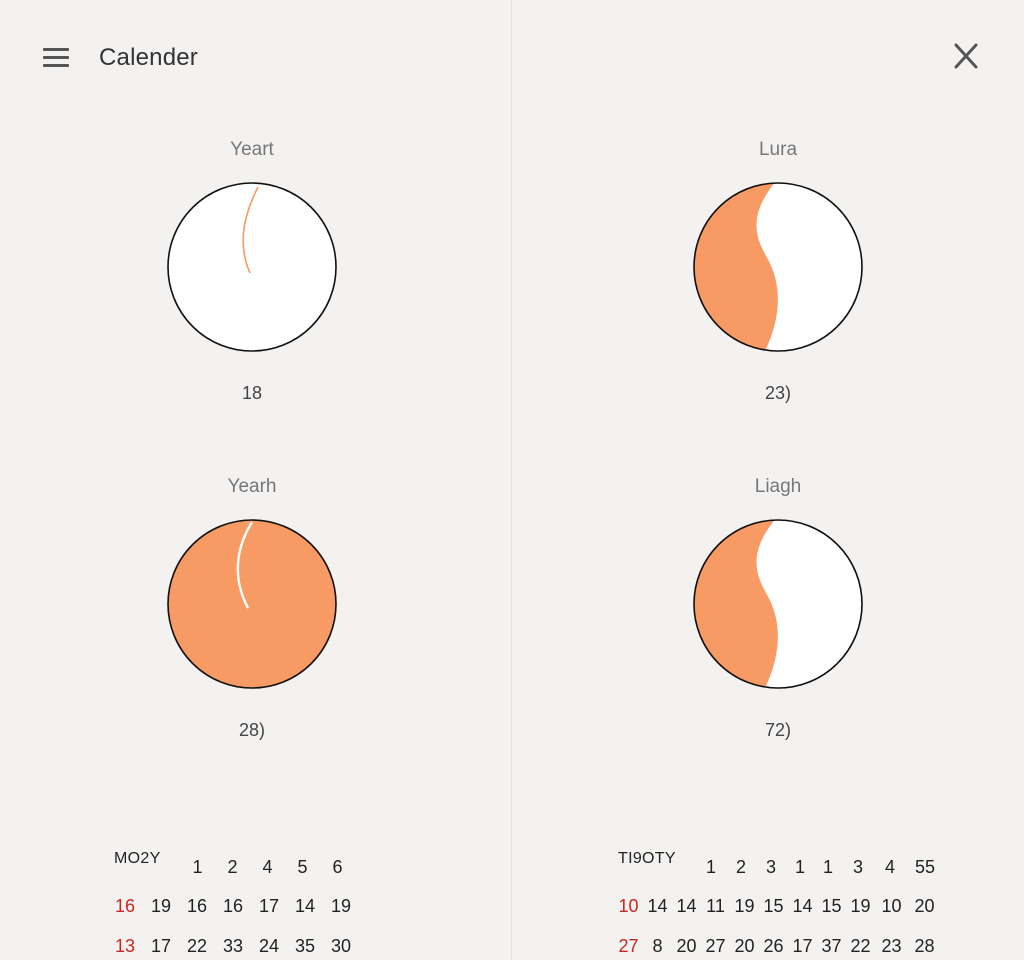  What do you see at coordinates (657, 946) in the screenshot?
I see `calendar-day: 8` at bounding box center [657, 946].